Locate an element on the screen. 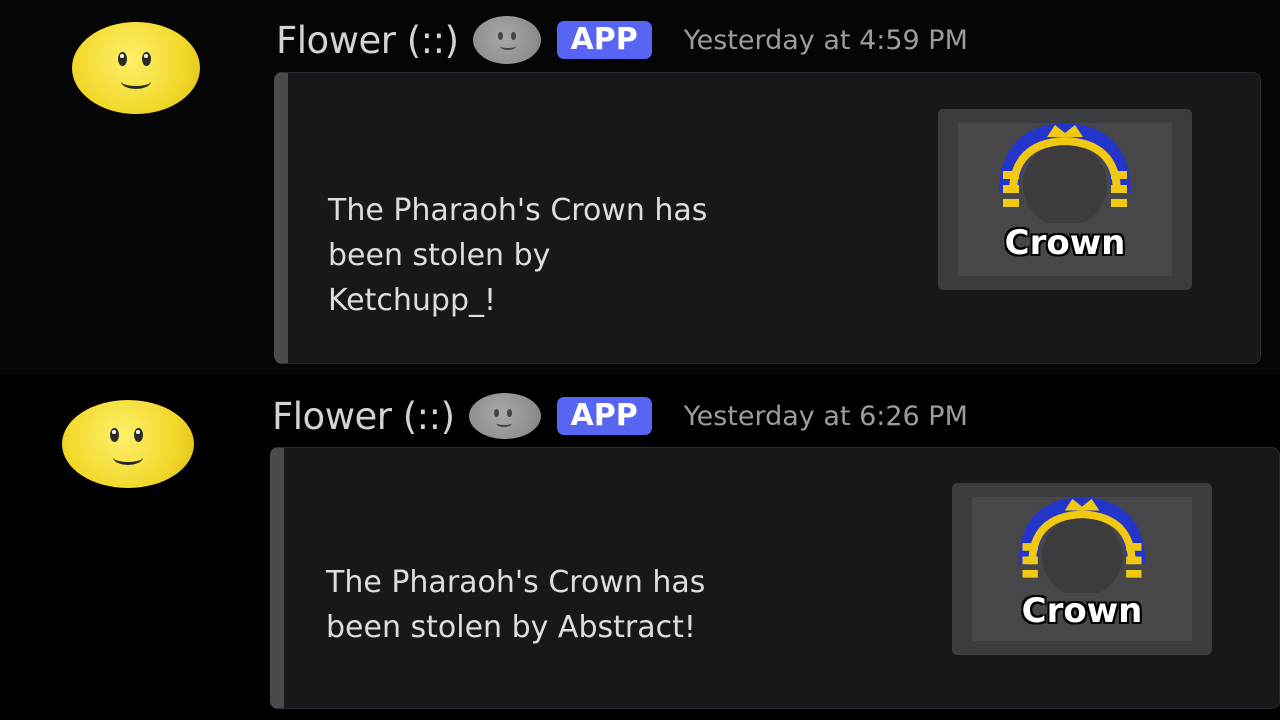 This screenshot has height=720, width=1280. timestamp: Yesterday at 4:59 PM is located at coordinates (826, 40).